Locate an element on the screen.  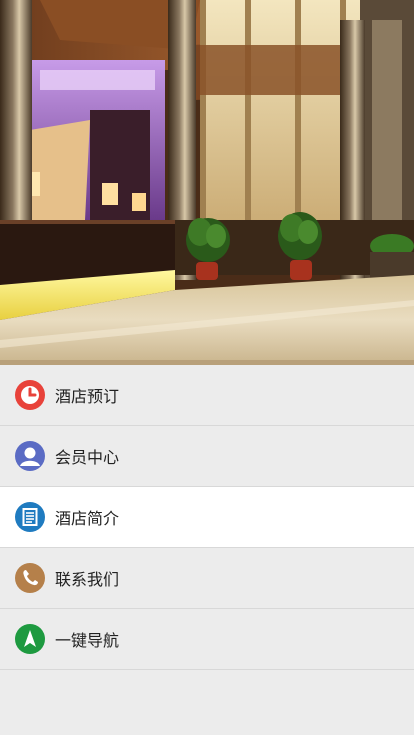
menu-item-hotel-booking: 酒店预订 is located at coordinates (207, 395).